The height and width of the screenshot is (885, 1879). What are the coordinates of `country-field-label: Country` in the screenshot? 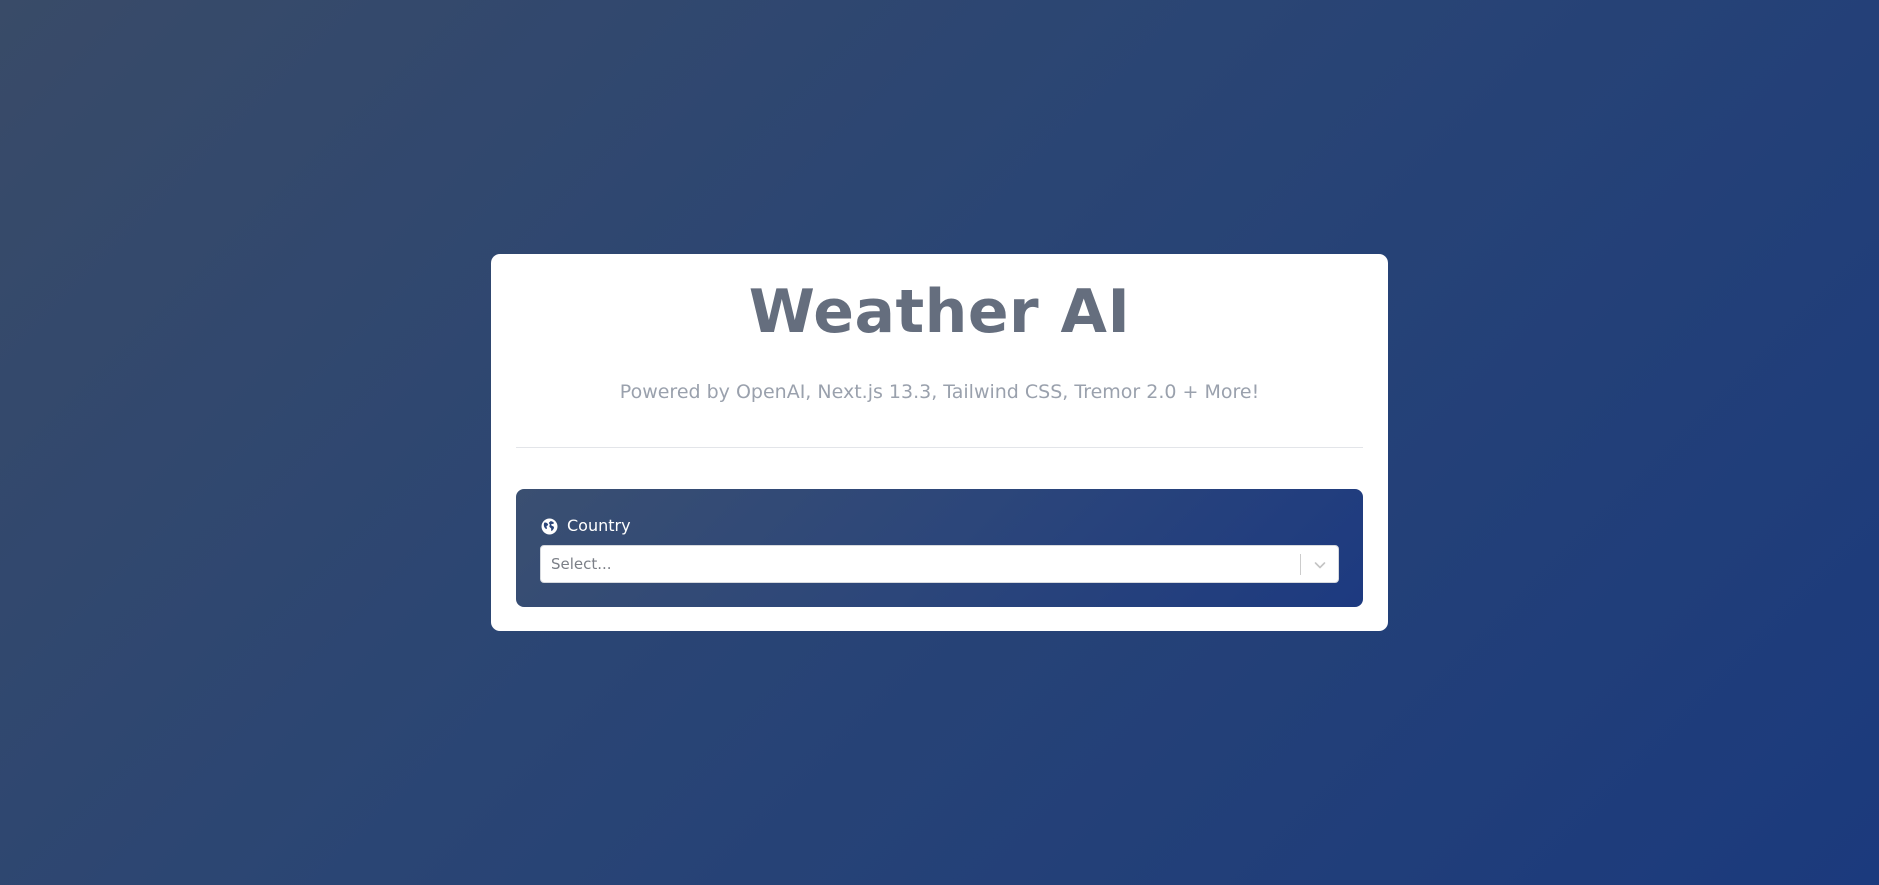 It's located at (586, 526).